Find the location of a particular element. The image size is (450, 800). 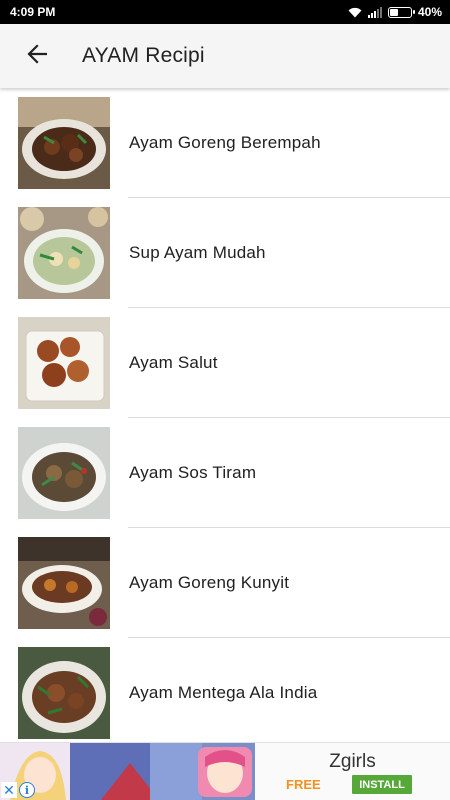

page-title: AYAM Recipi is located at coordinates (143, 55).